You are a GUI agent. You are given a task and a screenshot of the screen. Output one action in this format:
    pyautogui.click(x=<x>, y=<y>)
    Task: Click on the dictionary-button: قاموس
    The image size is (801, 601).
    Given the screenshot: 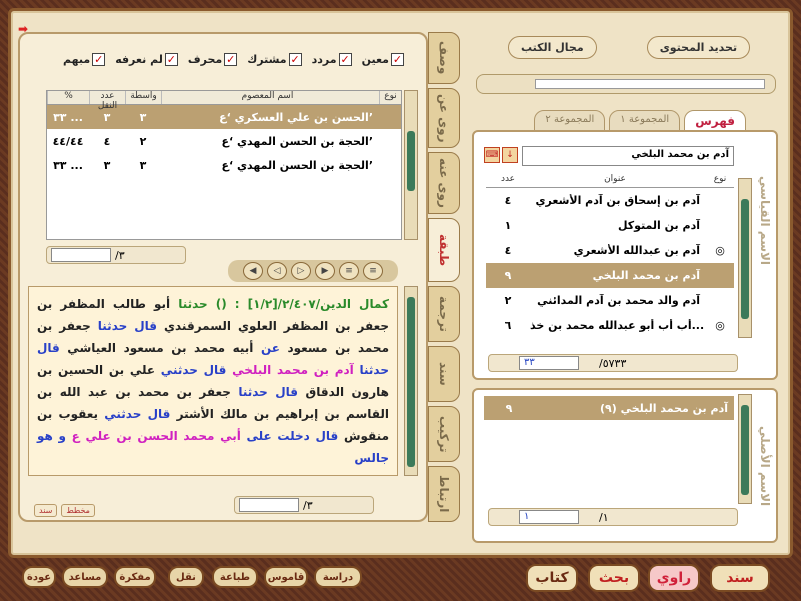 What is the action you would take?
    pyautogui.click(x=286, y=577)
    